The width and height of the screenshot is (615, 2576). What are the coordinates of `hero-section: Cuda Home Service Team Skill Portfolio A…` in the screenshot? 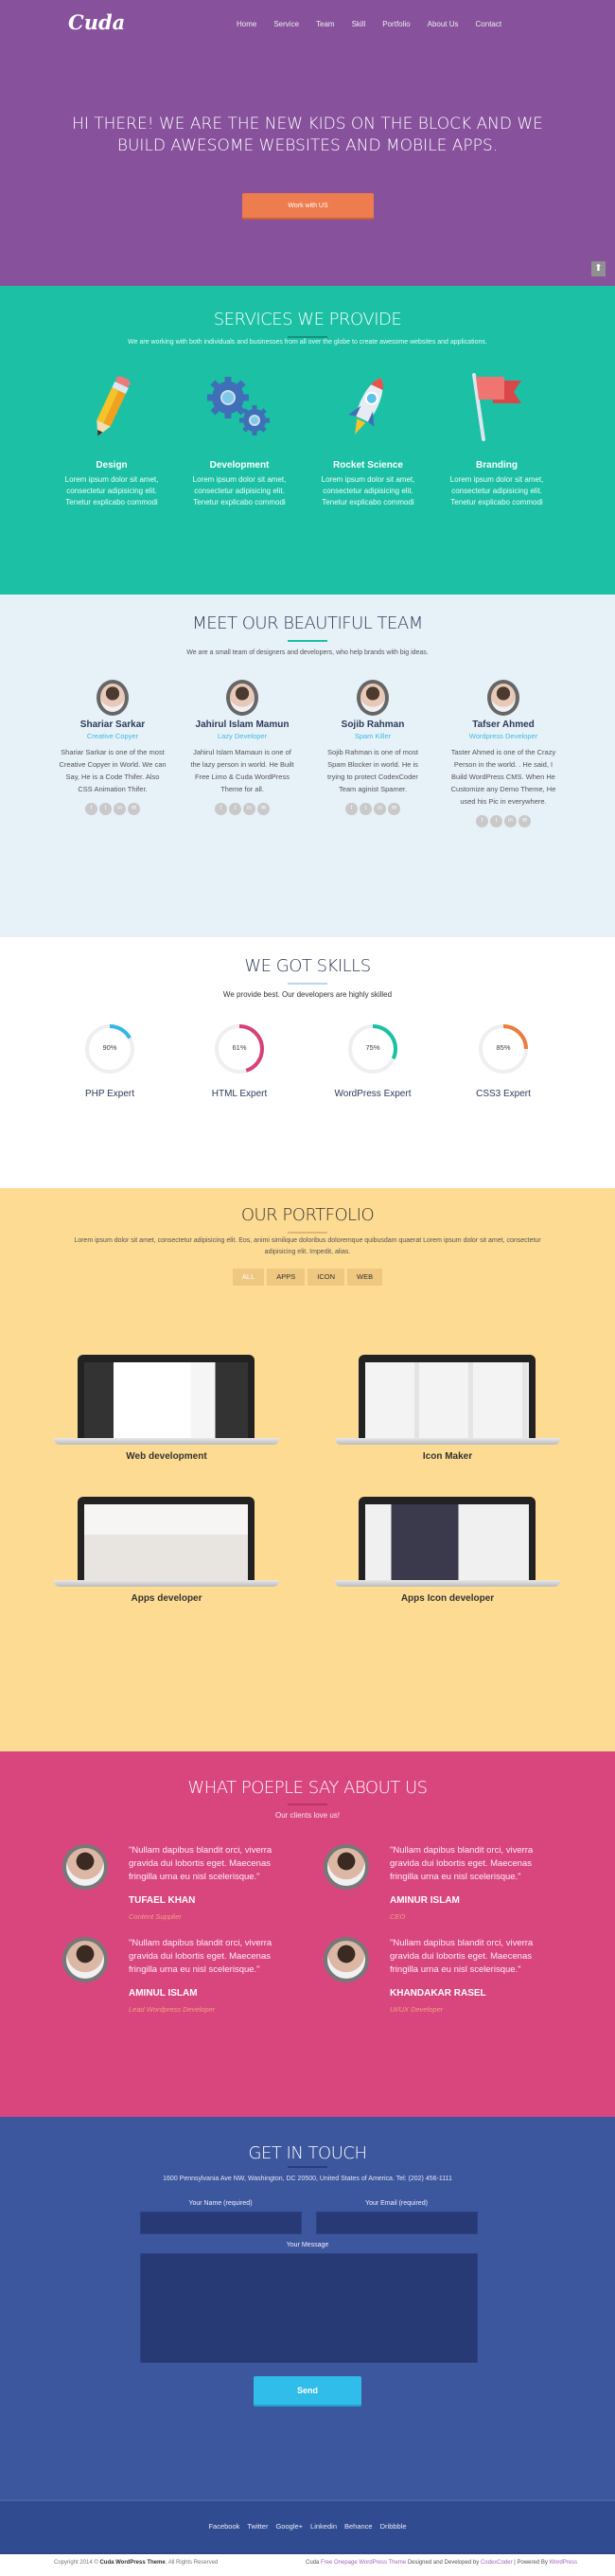 It's located at (307, 143).